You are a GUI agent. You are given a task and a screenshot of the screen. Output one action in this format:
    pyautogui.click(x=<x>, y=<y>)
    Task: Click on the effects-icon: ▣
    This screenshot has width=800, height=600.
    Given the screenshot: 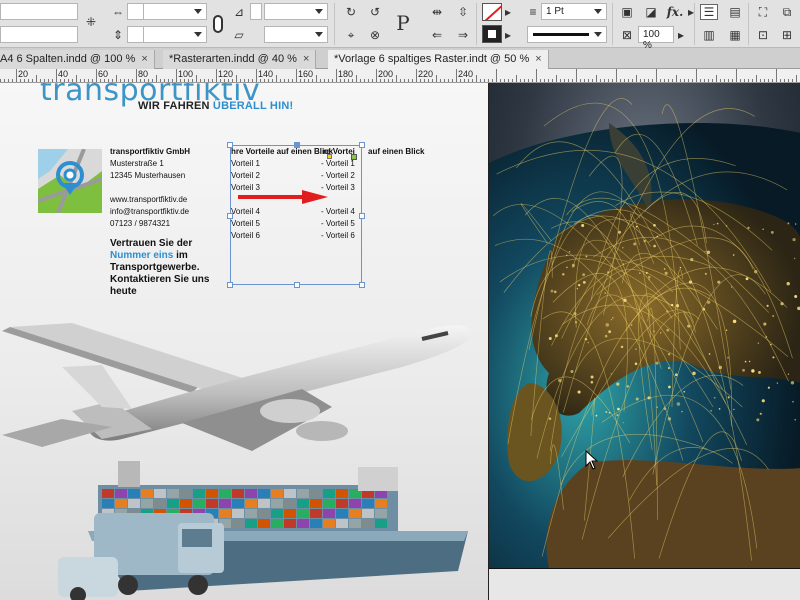 What is the action you would take?
    pyautogui.click(x=627, y=12)
    